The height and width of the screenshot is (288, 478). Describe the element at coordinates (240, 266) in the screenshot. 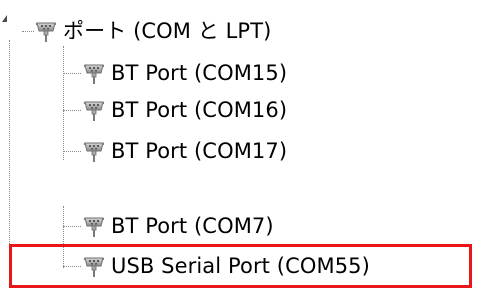

I see `highlight-box` at that location.